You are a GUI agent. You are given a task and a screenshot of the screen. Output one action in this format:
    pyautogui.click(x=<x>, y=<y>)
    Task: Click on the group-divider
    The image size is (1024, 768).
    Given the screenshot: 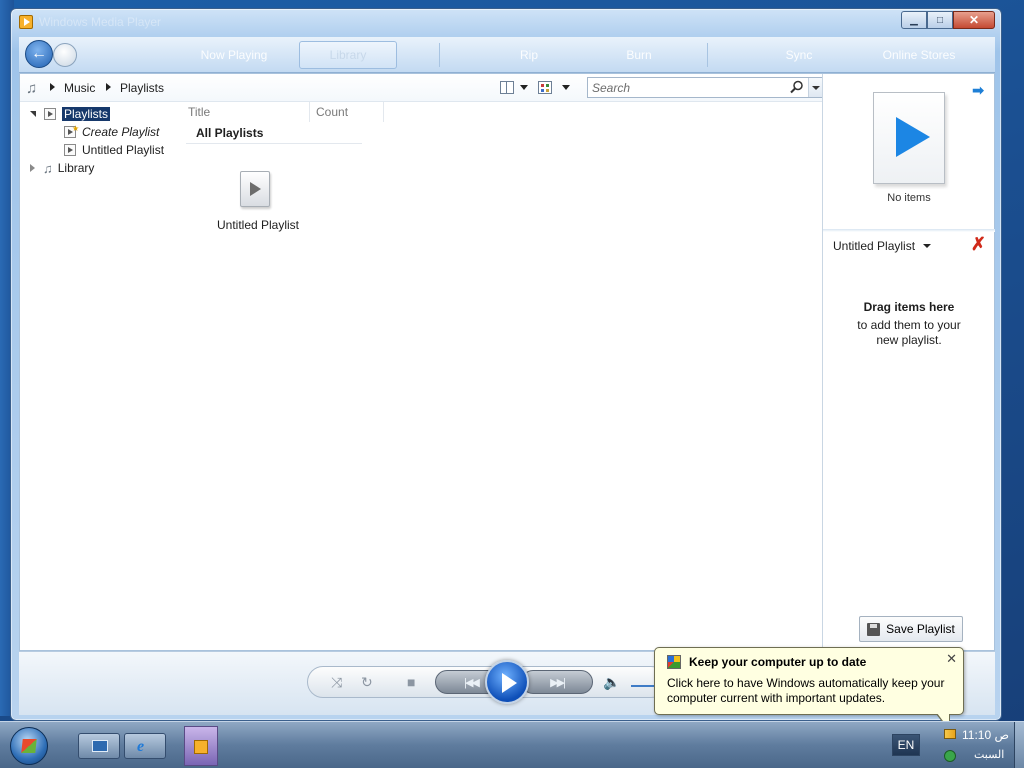 What is the action you would take?
    pyautogui.click(x=274, y=143)
    